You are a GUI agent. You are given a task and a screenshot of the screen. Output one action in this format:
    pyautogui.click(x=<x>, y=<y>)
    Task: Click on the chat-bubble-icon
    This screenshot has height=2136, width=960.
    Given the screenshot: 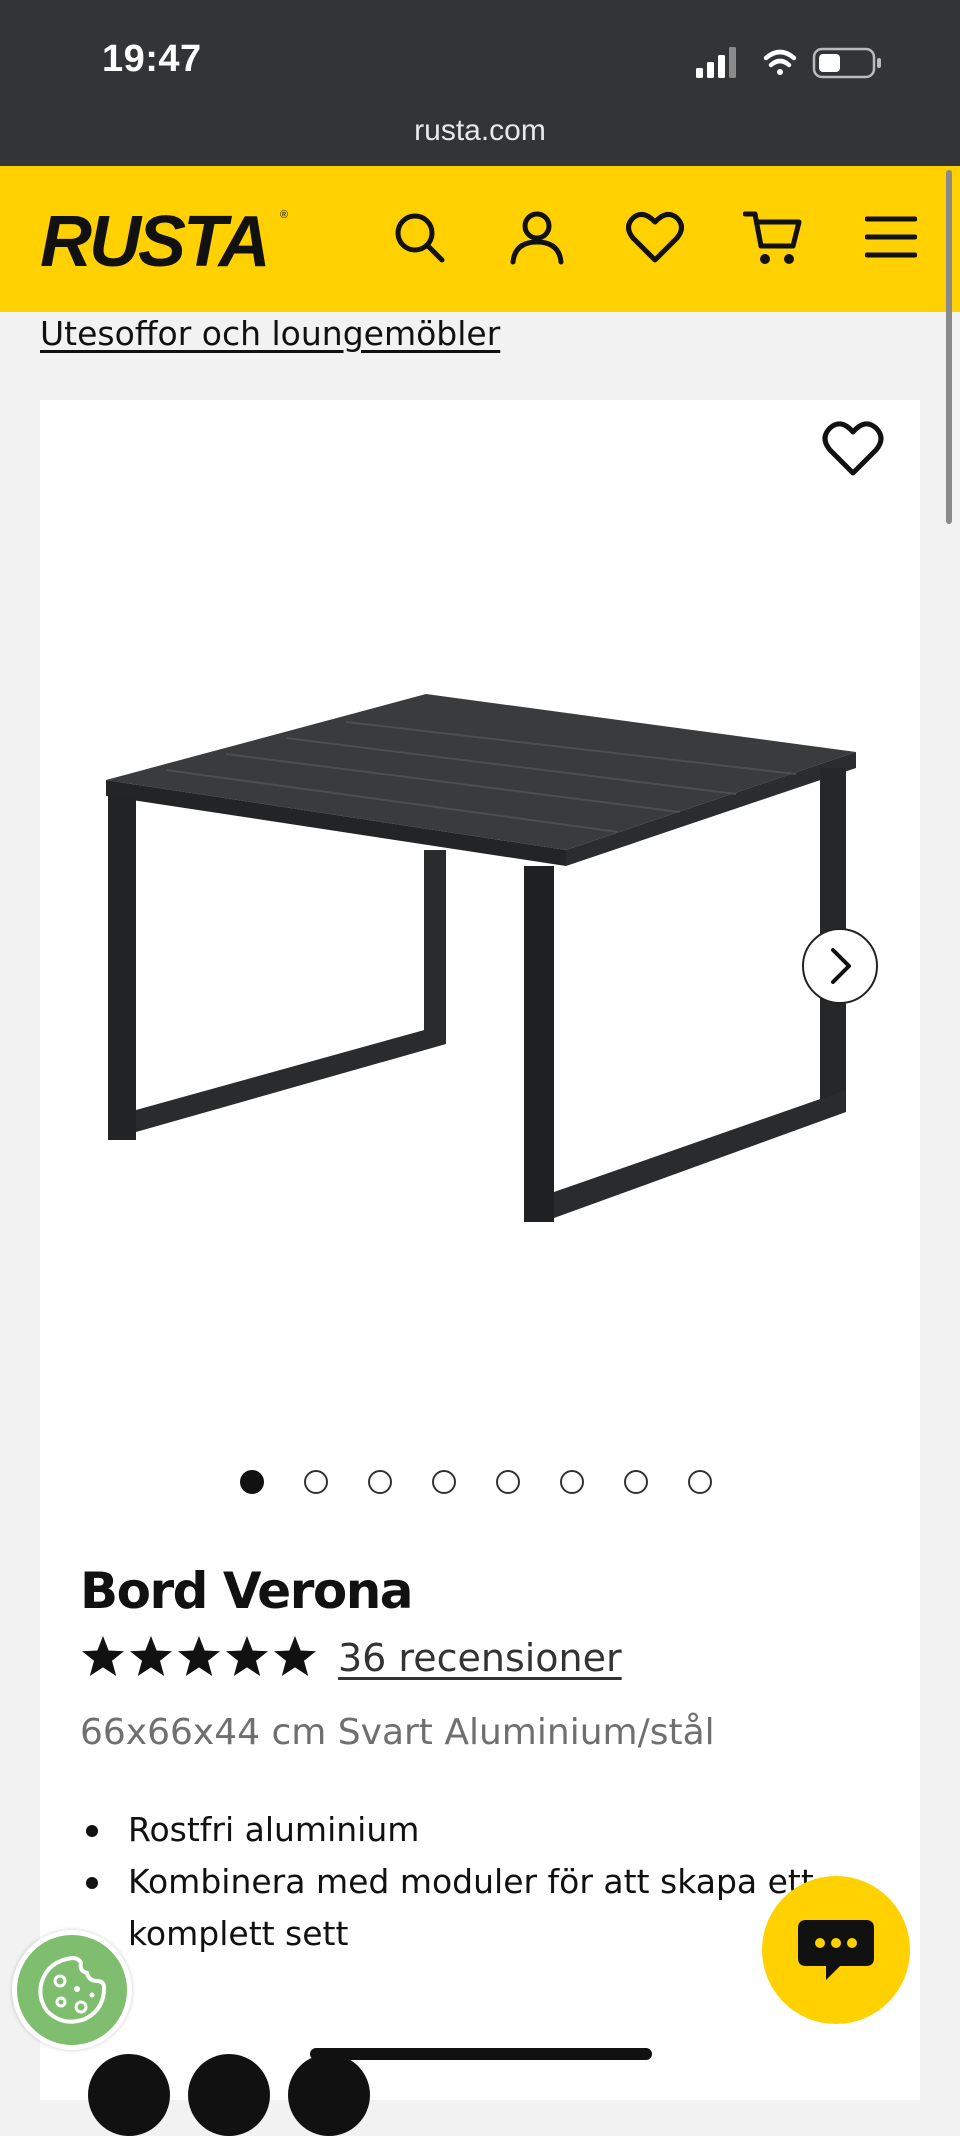 What is the action you would take?
    pyautogui.click(x=836, y=1950)
    